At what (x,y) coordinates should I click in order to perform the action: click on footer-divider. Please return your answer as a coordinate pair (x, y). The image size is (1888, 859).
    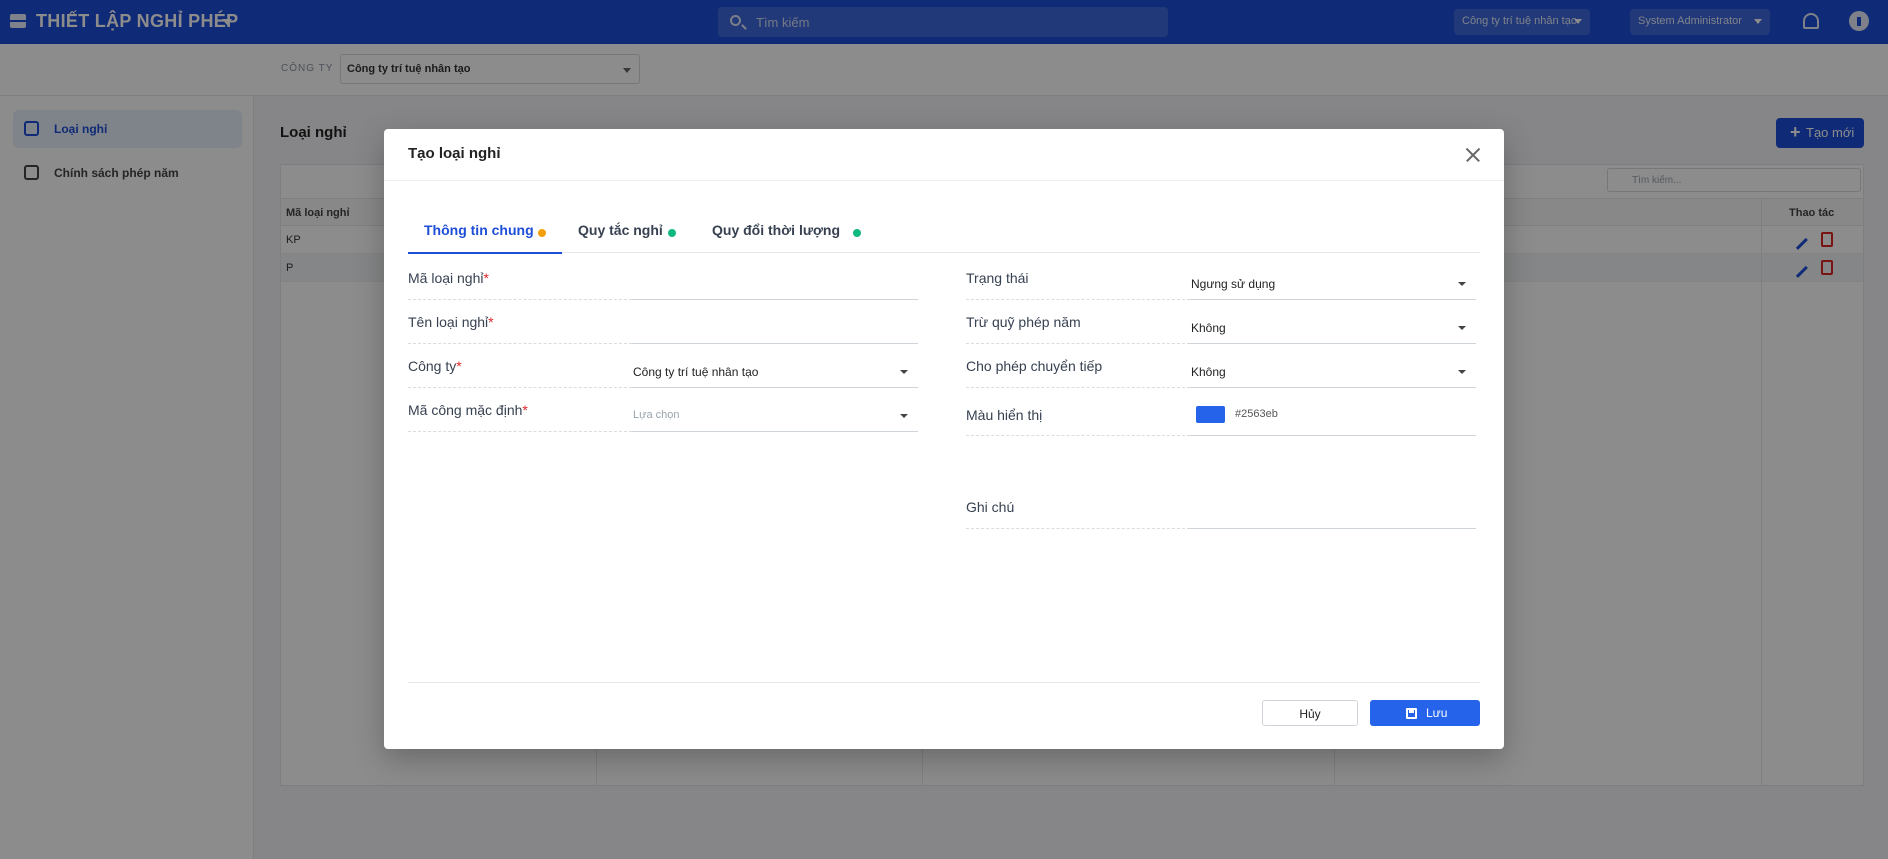
    Looking at the image, I should click on (944, 682).